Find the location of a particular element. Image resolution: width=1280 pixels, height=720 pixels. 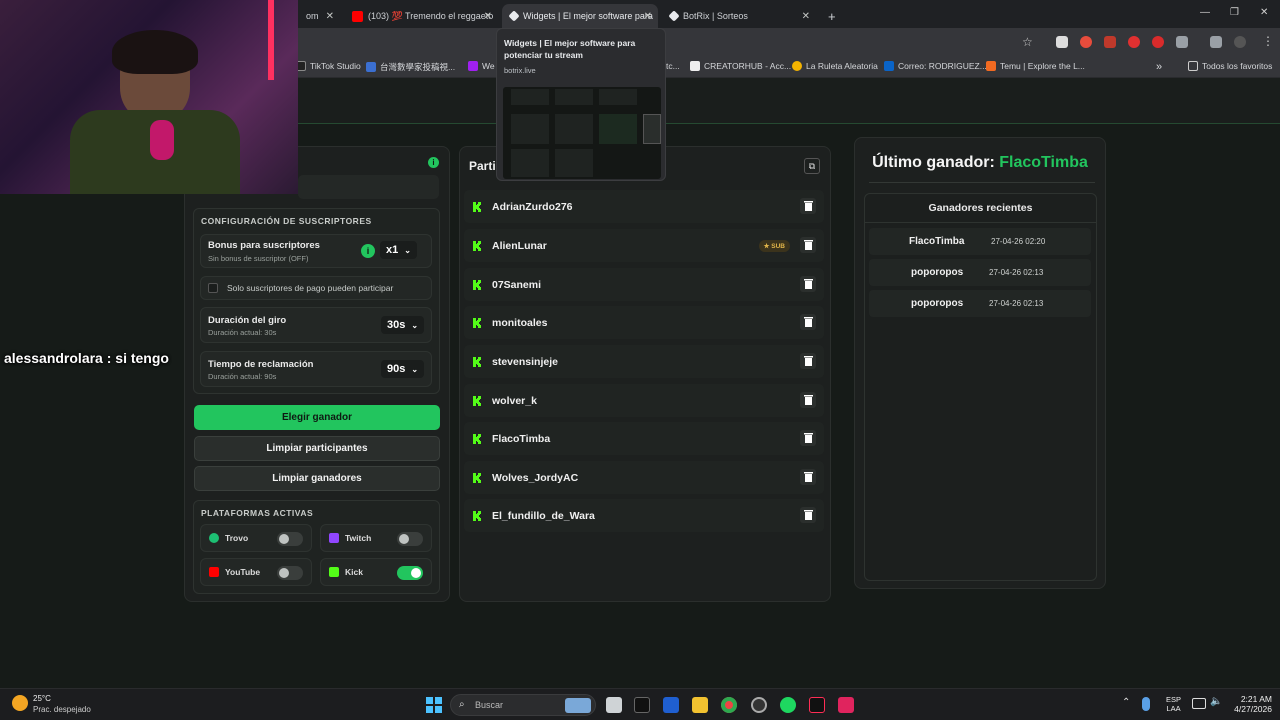

twitch-toggle is located at coordinates (410, 539).